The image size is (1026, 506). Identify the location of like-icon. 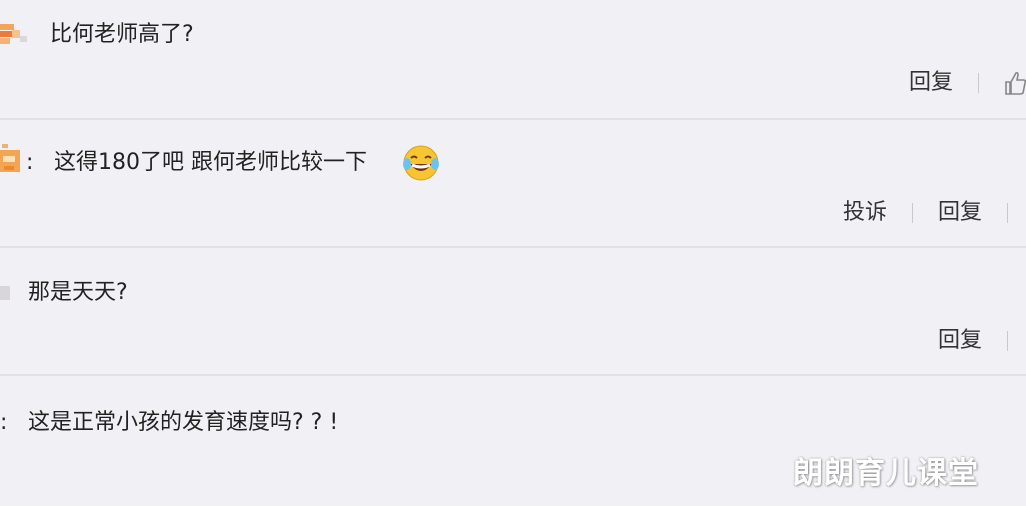
(1015, 83).